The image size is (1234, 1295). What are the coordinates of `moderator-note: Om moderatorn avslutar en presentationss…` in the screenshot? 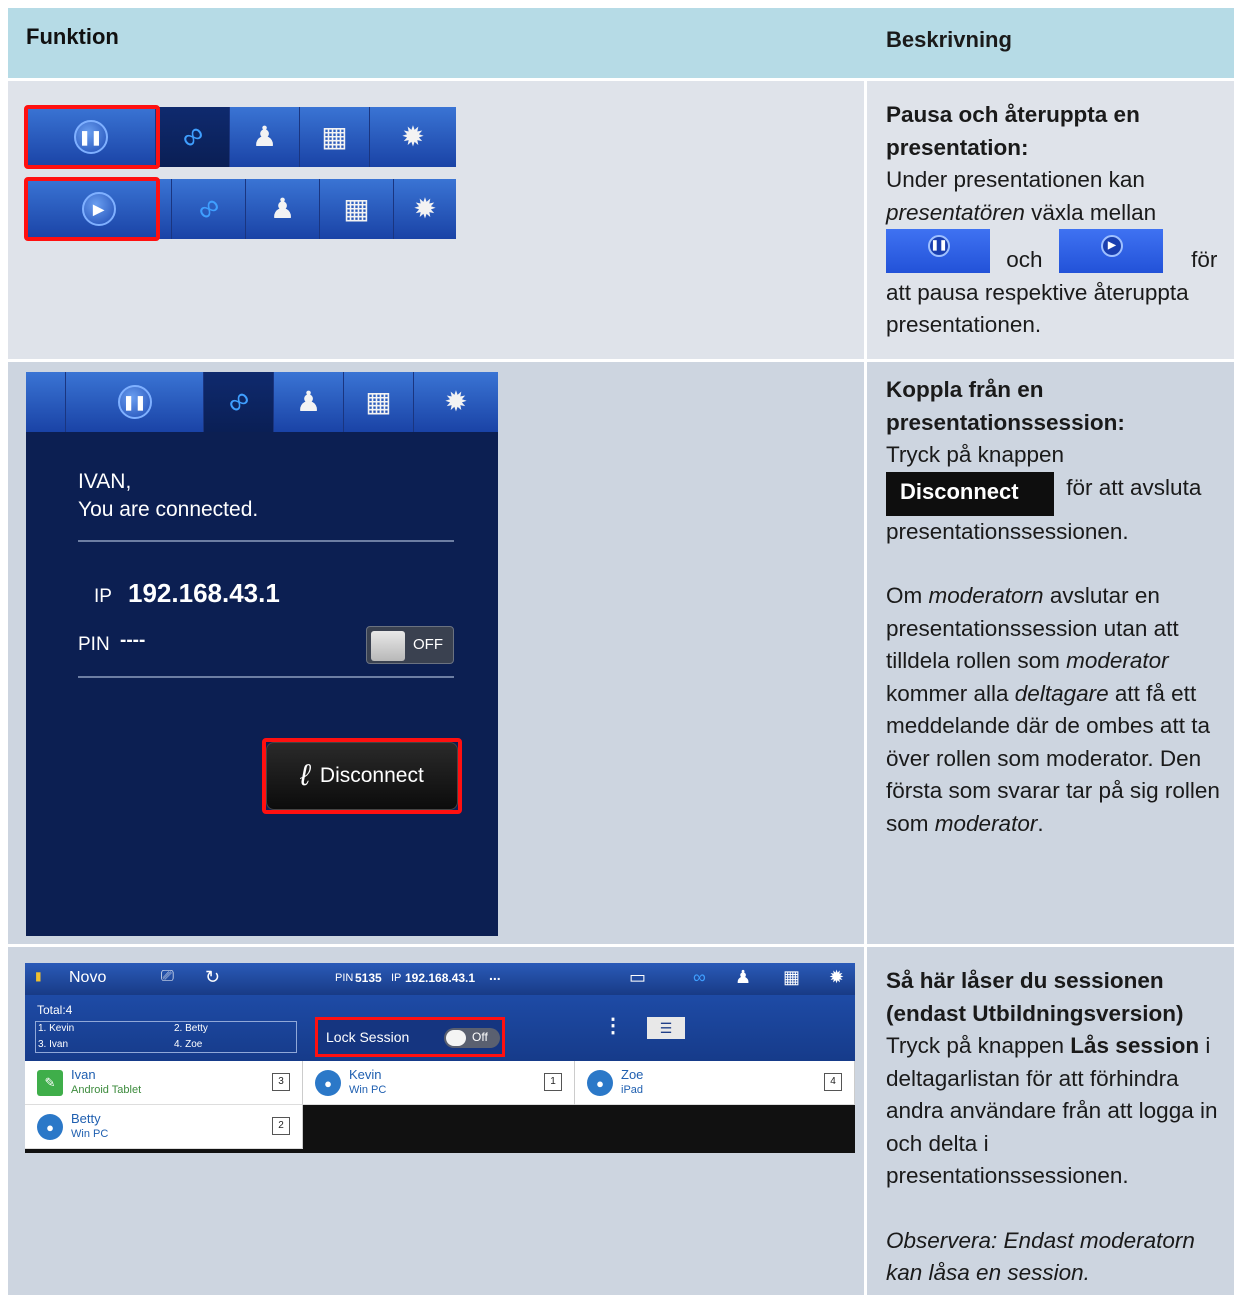 It's located at (1053, 709).